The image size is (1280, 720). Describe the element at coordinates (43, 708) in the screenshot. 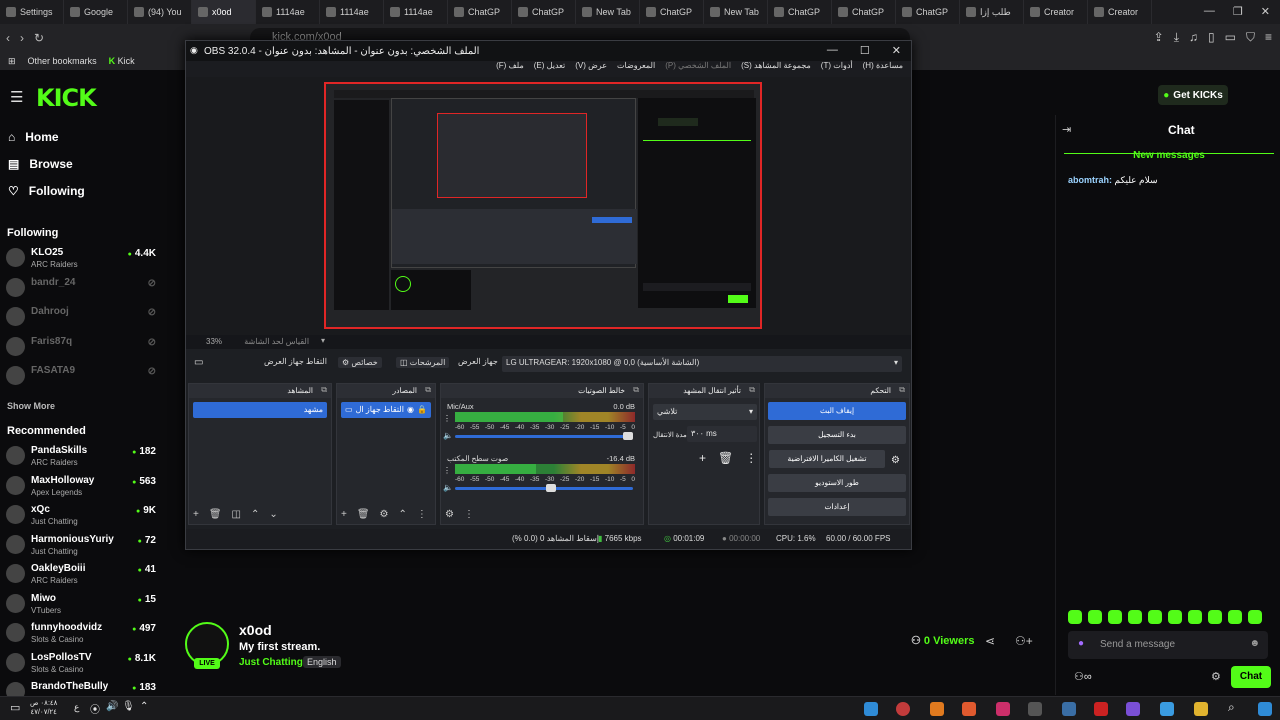

I see `clock: ٠٨:٤٨ ص ٤٧/٠٧/٢٤` at that location.